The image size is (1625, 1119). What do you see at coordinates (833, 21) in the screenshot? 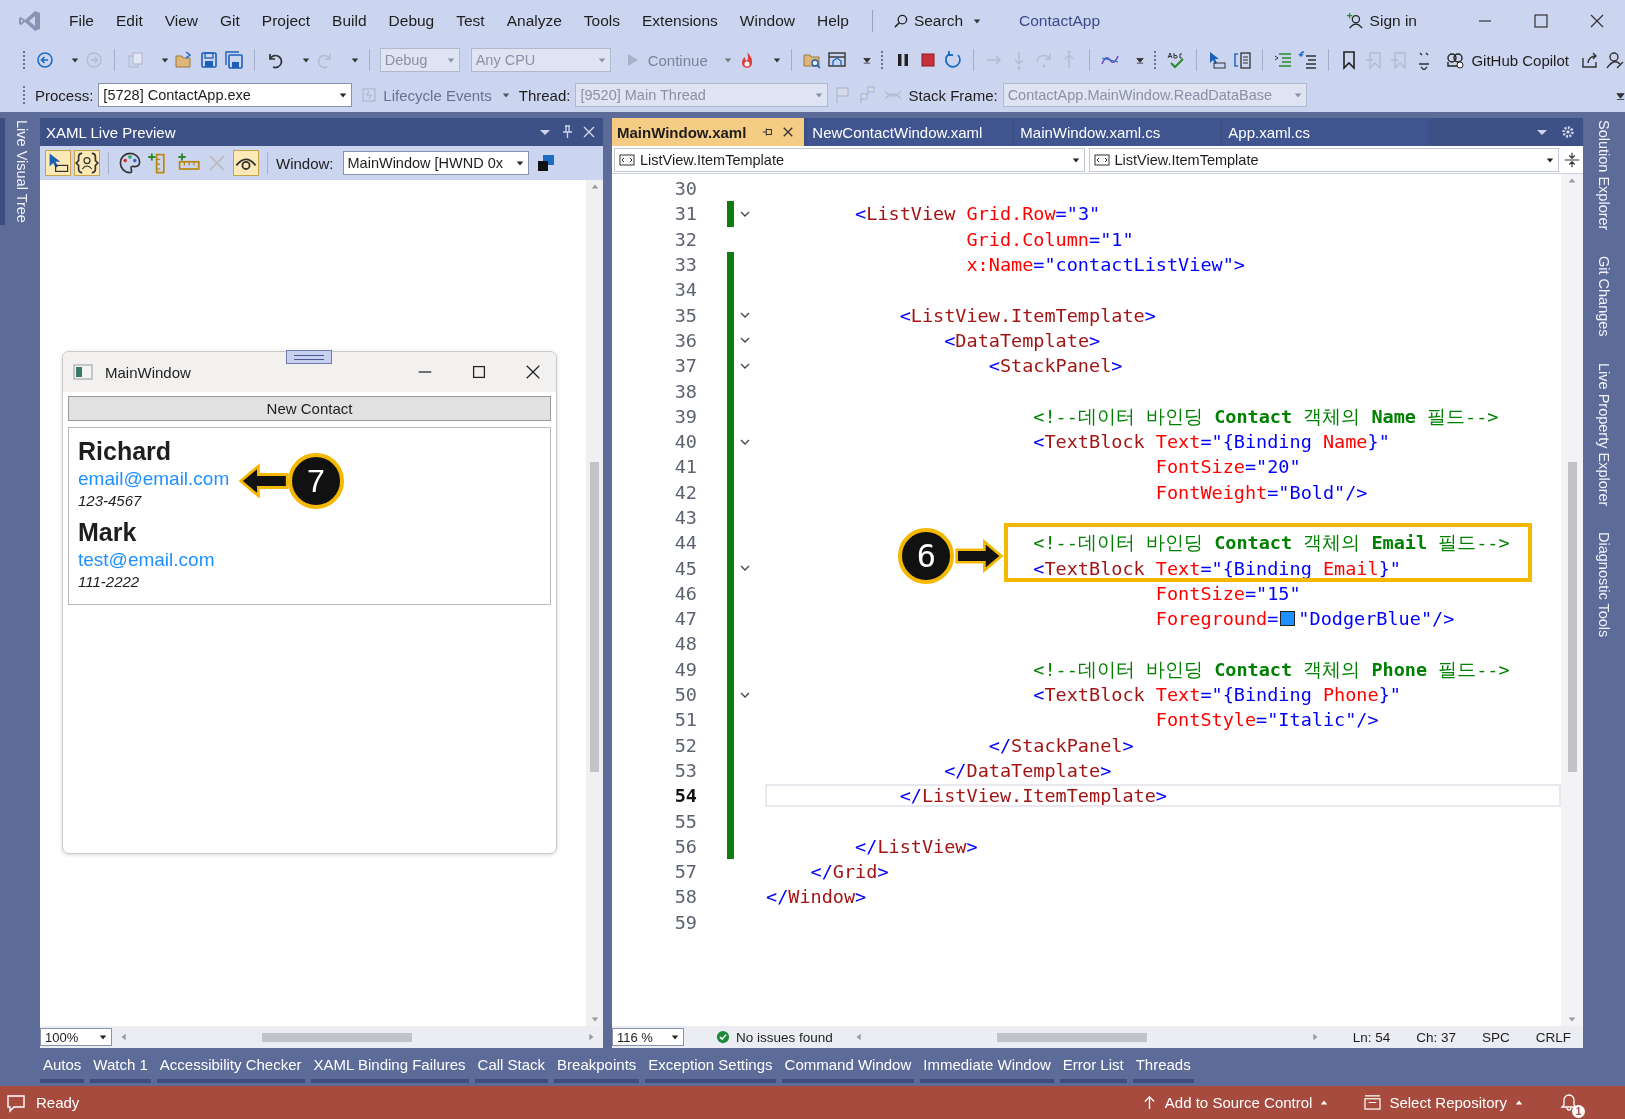
I see `menu-item: Help` at bounding box center [833, 21].